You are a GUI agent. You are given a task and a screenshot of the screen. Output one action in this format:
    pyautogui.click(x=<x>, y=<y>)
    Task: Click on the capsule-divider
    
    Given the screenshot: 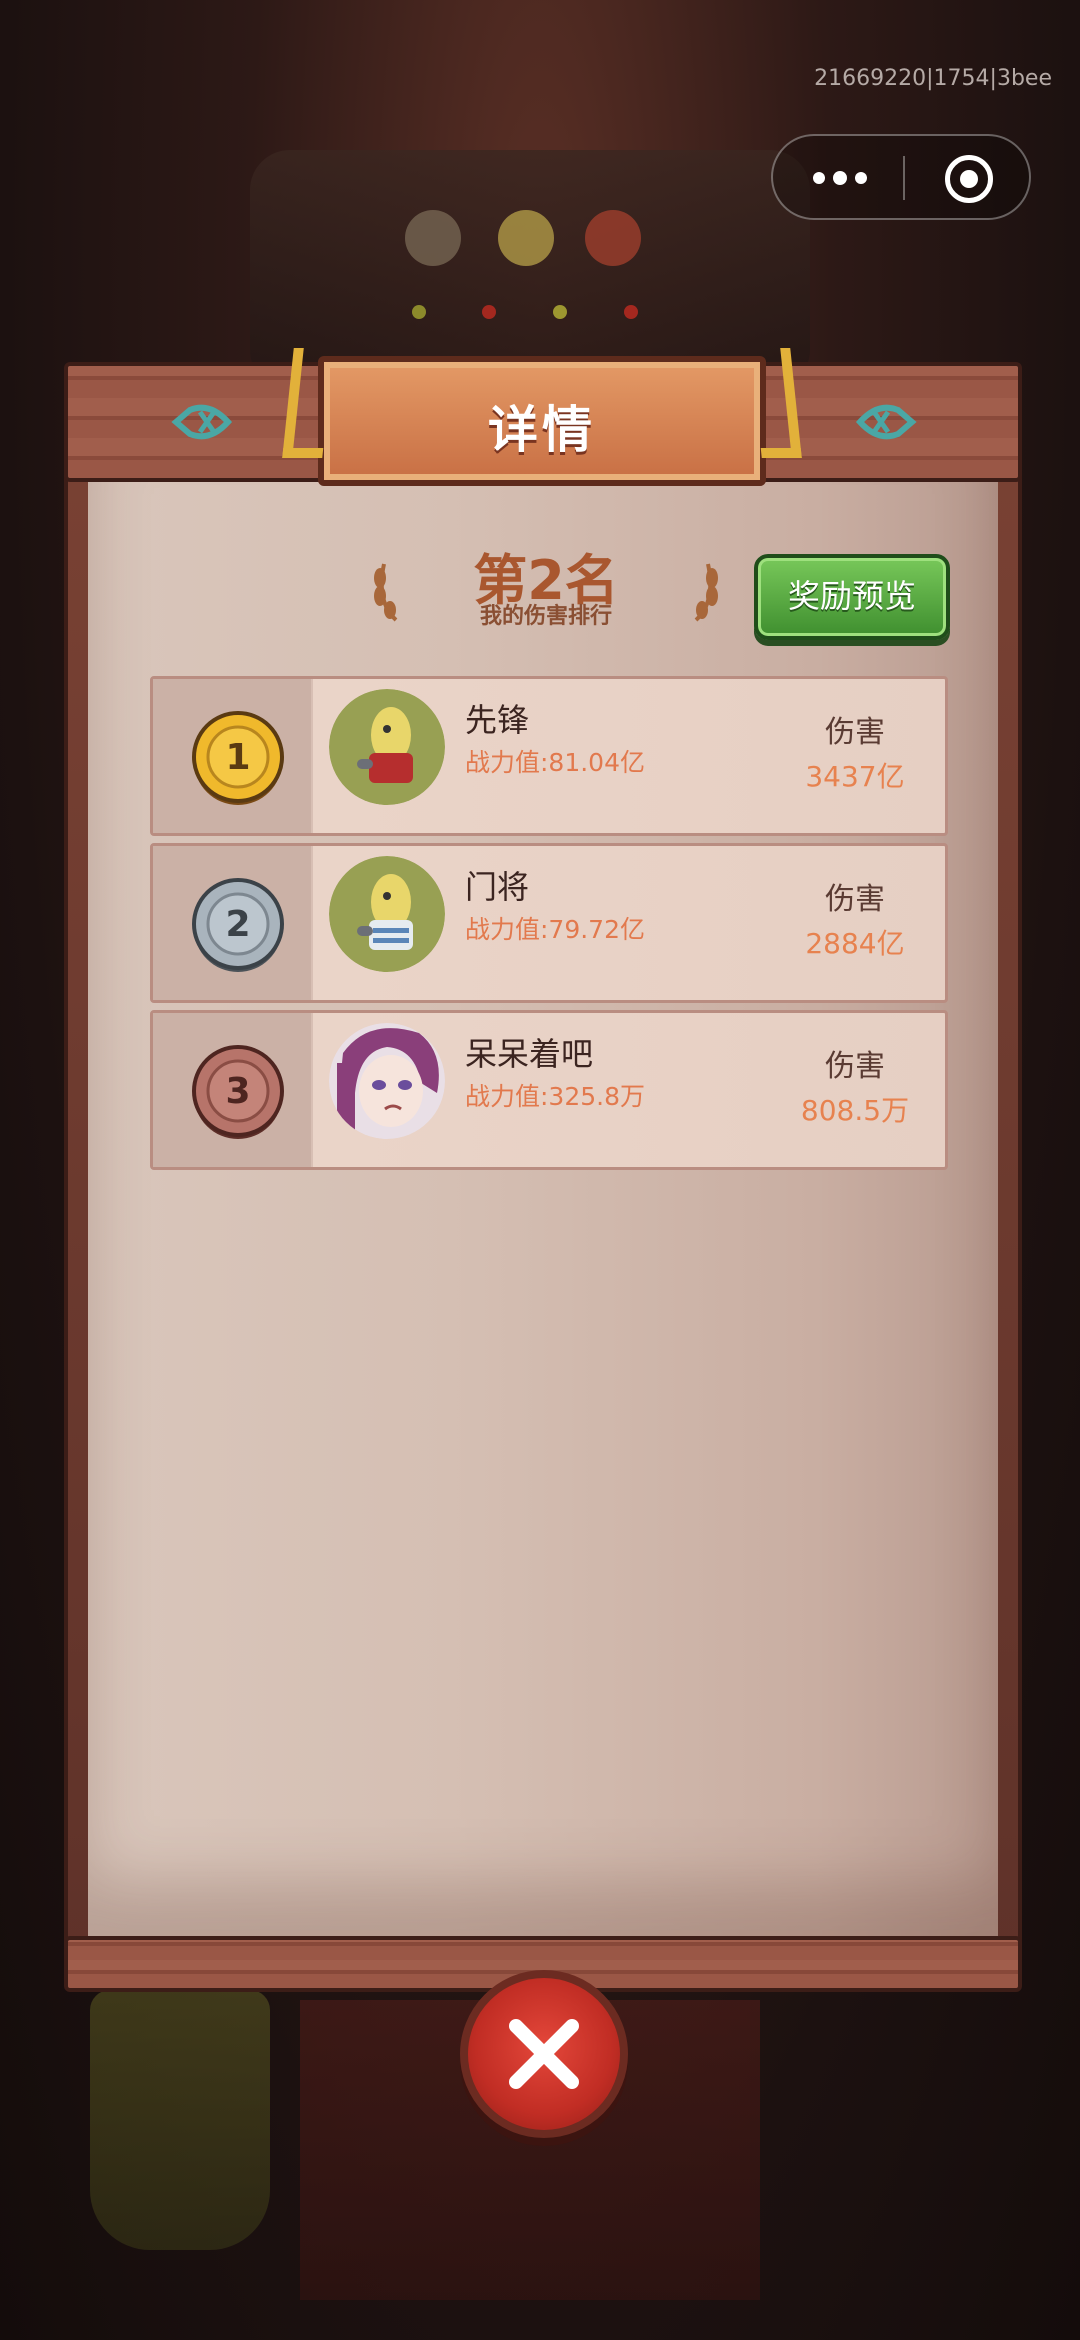 What is the action you would take?
    pyautogui.click(x=904, y=178)
    